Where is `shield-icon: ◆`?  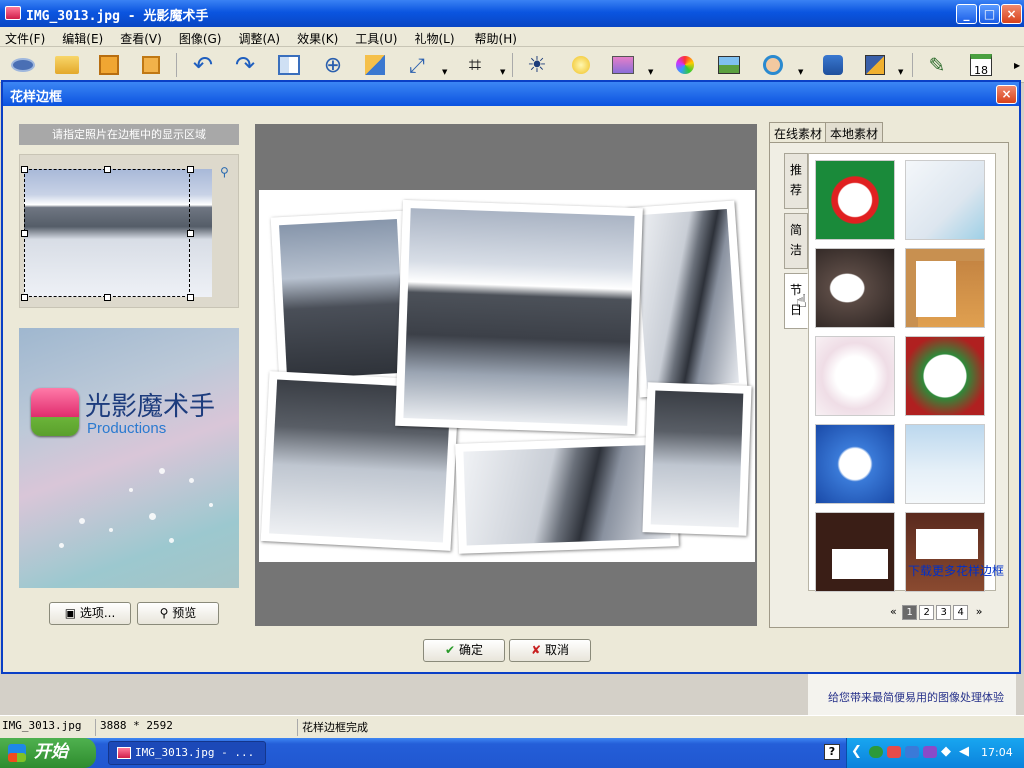 shield-icon: ◆ is located at coordinates (946, 751).